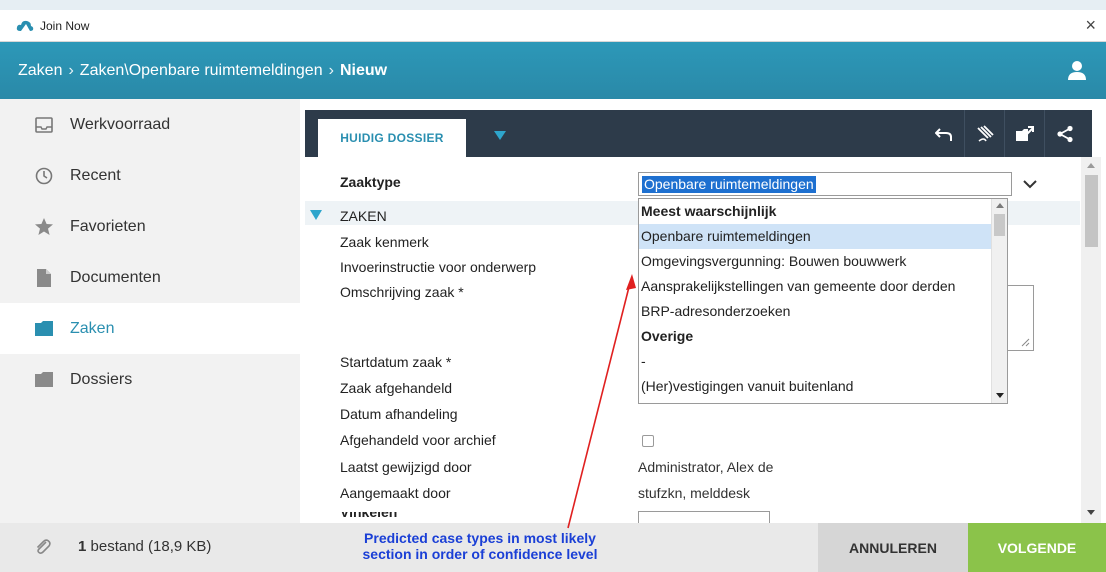 The width and height of the screenshot is (1106, 572). What do you see at coordinates (418, 440) in the screenshot?
I see `field-label-afgehandeld-archief: Afgehandeld voor archief` at bounding box center [418, 440].